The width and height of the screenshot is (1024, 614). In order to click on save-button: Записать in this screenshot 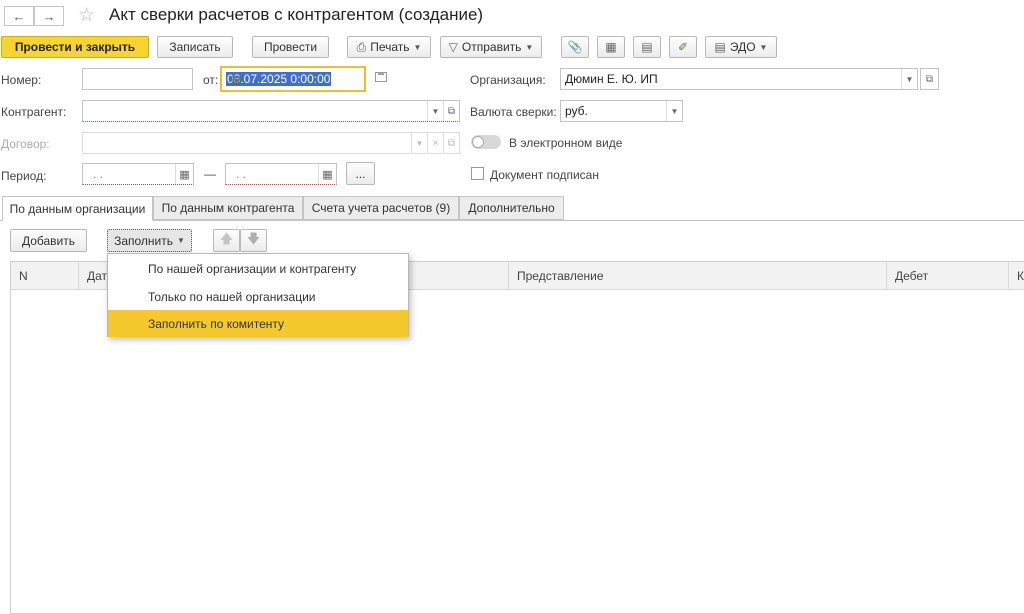, I will do `click(195, 47)`.